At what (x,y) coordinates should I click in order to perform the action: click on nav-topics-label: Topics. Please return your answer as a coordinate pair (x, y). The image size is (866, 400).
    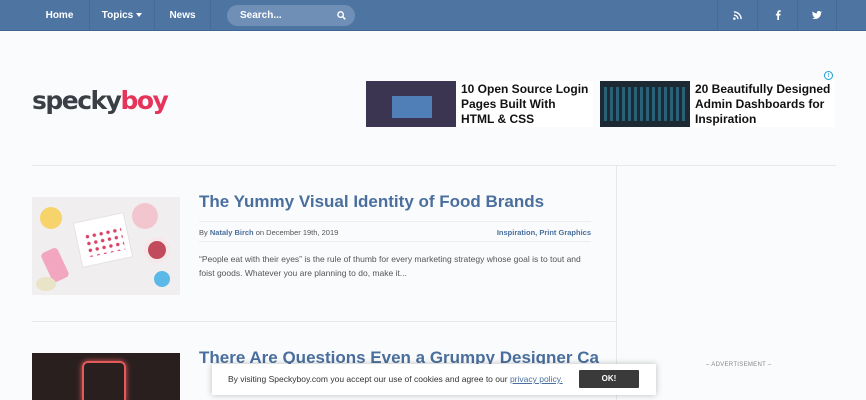
    Looking at the image, I should click on (117, 15).